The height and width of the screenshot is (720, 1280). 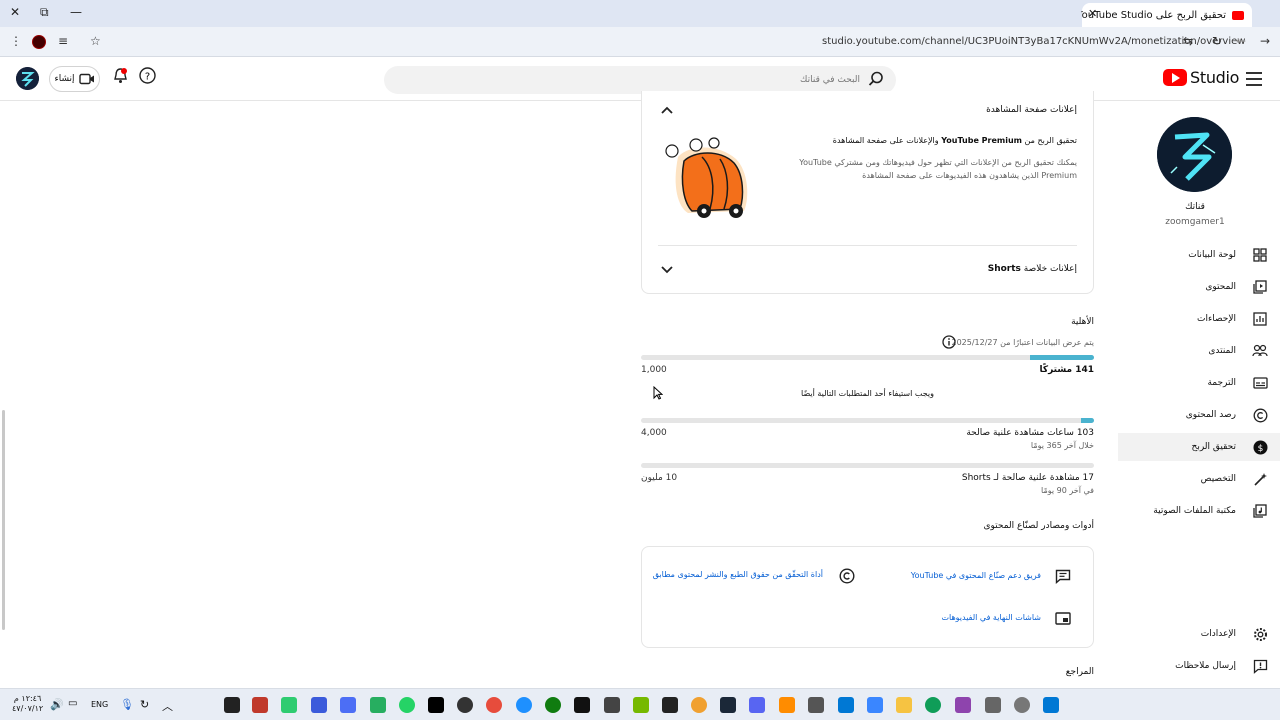 I want to click on microphone-icon: 🎙, so click(x=127, y=704).